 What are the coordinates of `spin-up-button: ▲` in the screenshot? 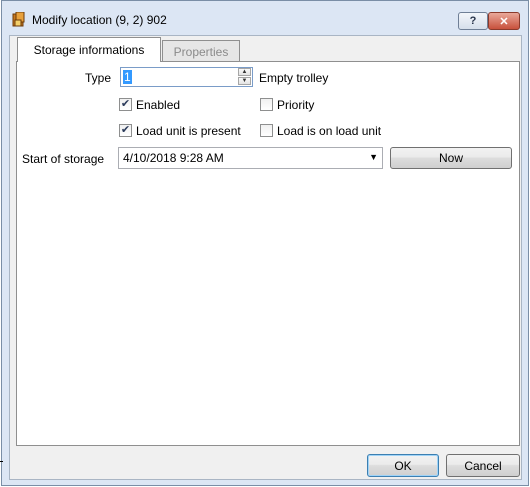 It's located at (244, 72).